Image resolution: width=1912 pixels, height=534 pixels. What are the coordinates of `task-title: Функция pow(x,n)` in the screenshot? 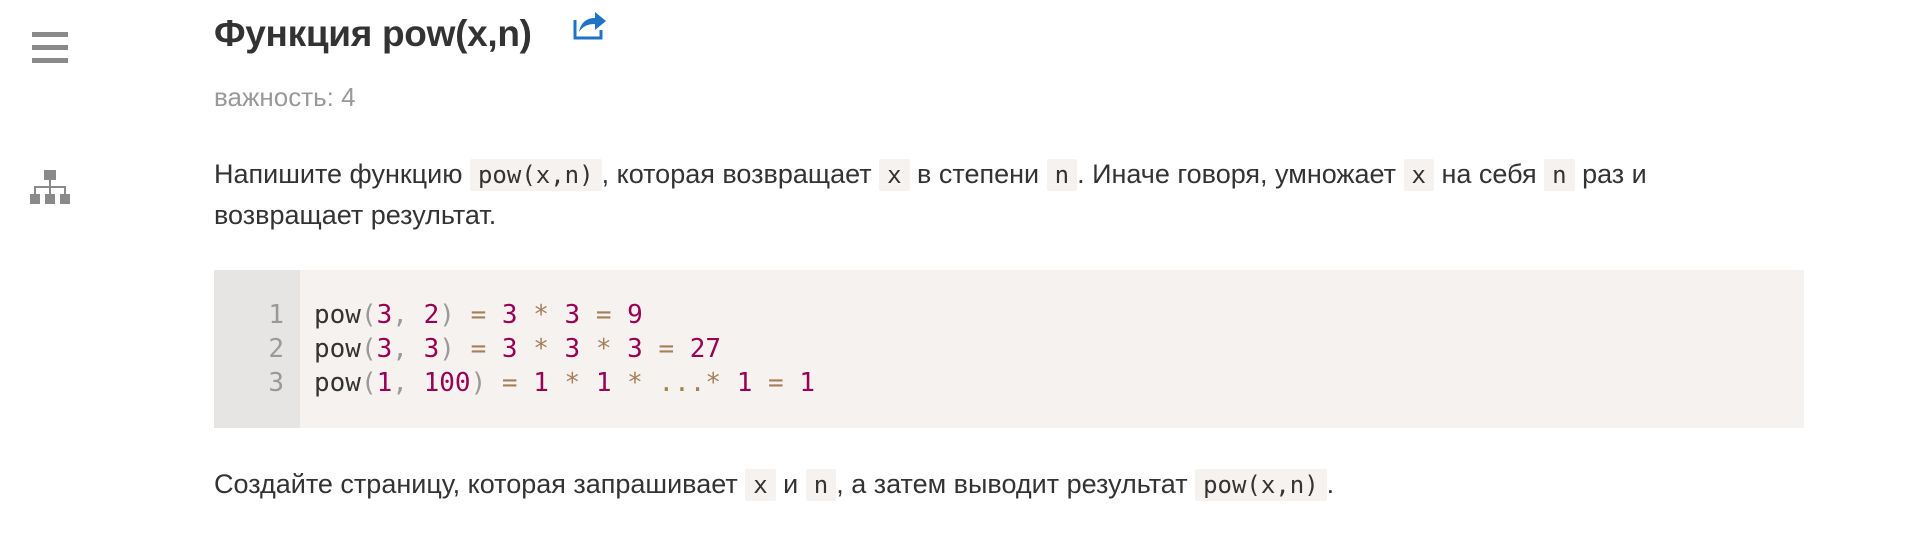 It's located at (373, 33).